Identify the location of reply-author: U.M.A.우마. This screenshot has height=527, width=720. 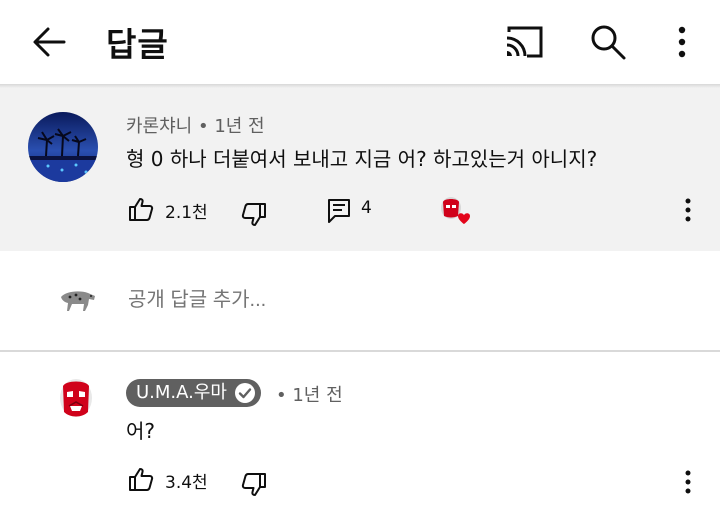
(181, 392).